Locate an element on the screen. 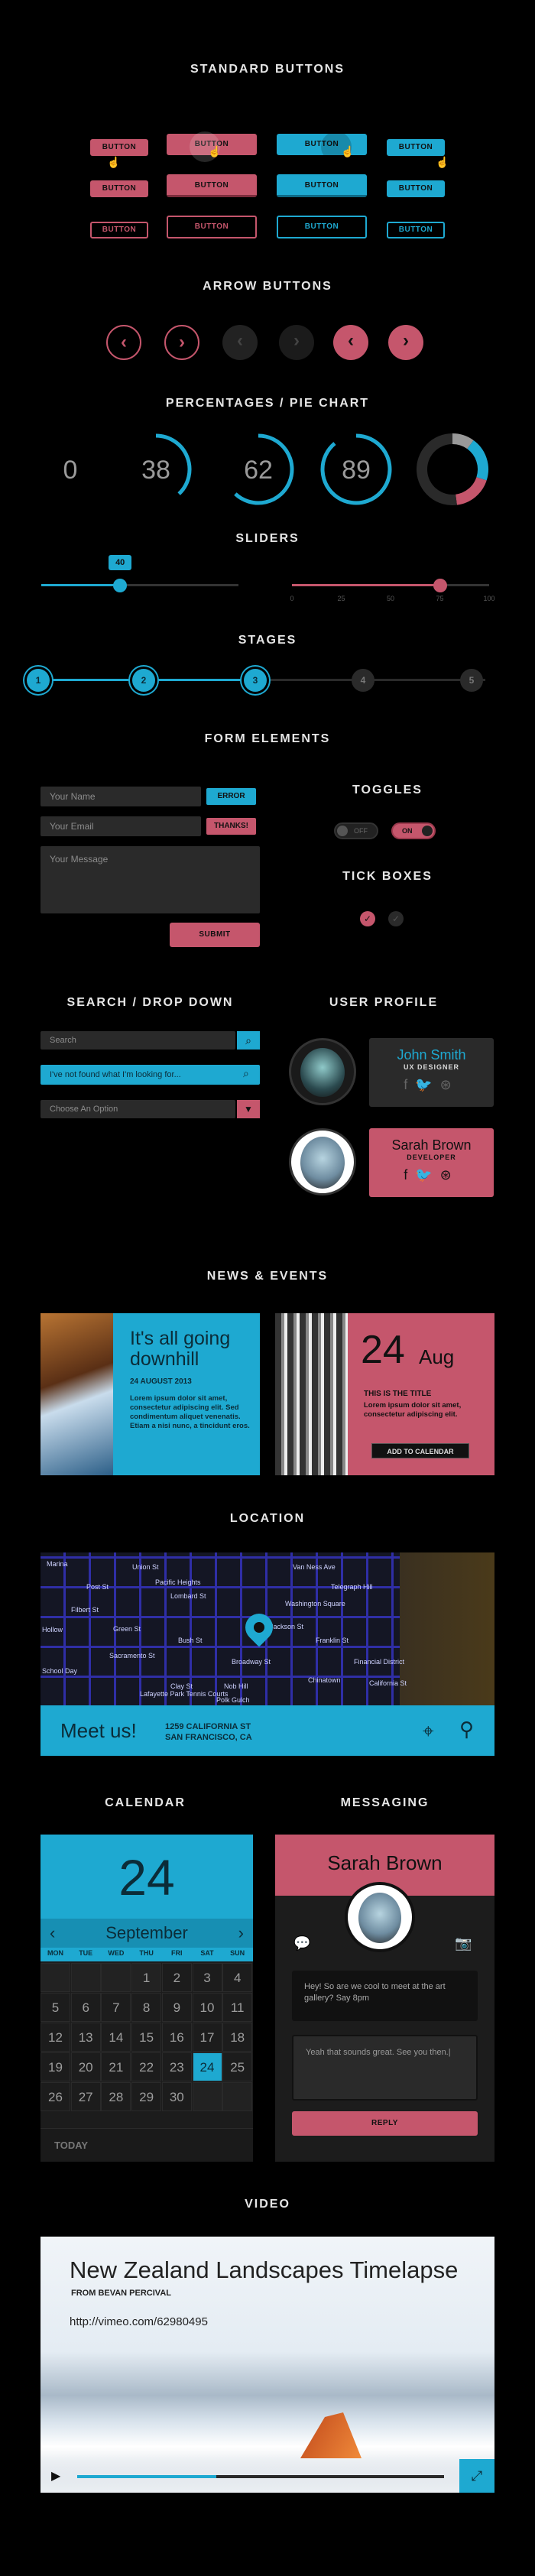 The width and height of the screenshot is (535, 2576). map-water is located at coordinates (447, 1629).